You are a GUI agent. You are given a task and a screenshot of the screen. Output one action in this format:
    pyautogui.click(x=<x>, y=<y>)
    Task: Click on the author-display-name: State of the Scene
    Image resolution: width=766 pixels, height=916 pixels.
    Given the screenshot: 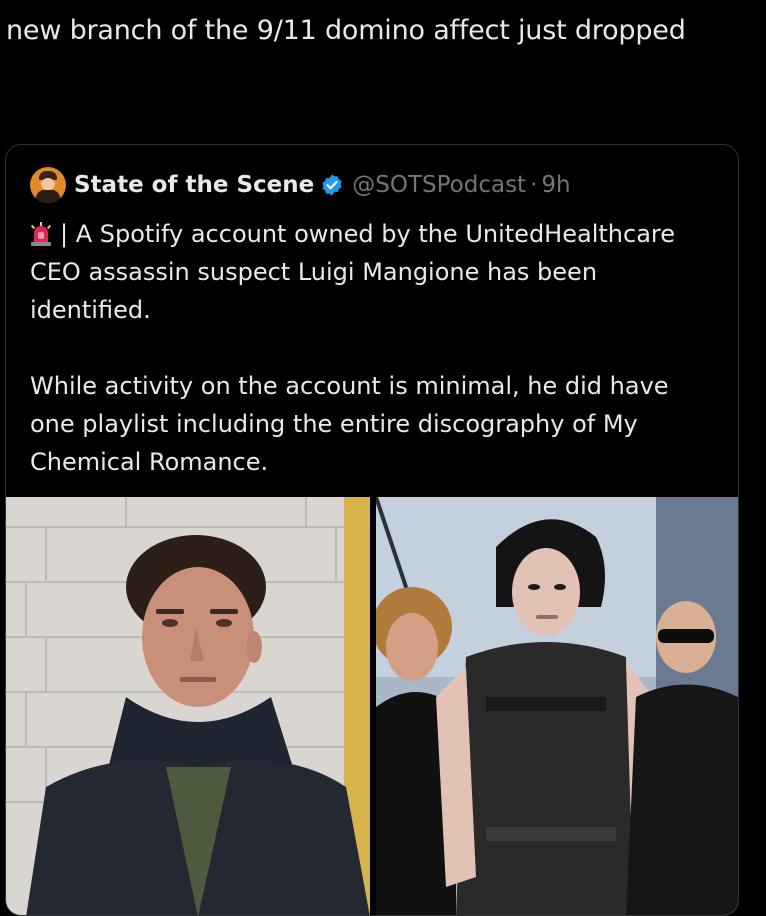 What is the action you would take?
    pyautogui.click(x=194, y=185)
    